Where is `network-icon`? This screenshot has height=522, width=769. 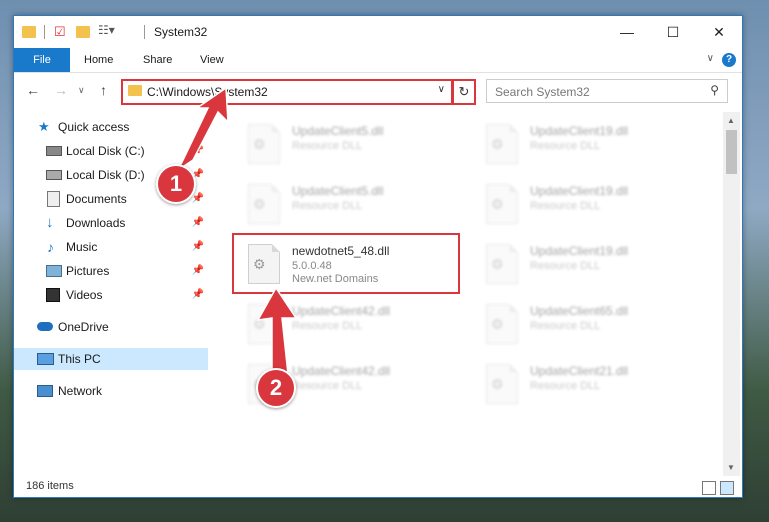
network-icon is located at coordinates (45, 391).